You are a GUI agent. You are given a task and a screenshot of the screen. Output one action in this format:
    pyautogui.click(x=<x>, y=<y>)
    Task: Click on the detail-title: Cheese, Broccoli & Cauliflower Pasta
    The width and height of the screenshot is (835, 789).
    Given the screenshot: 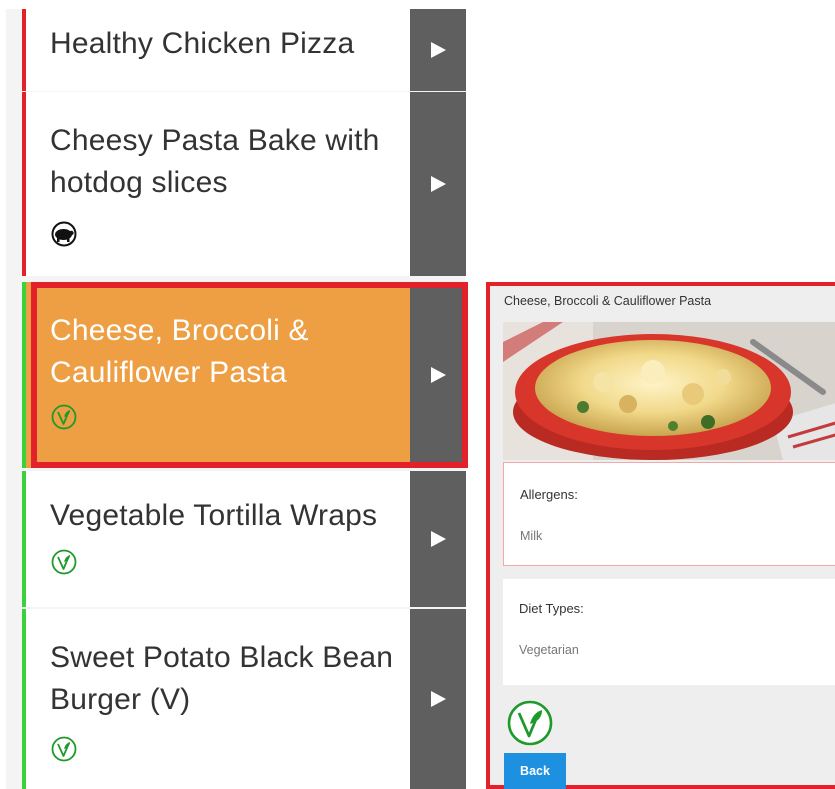 What is the action you would take?
    pyautogui.click(x=608, y=301)
    